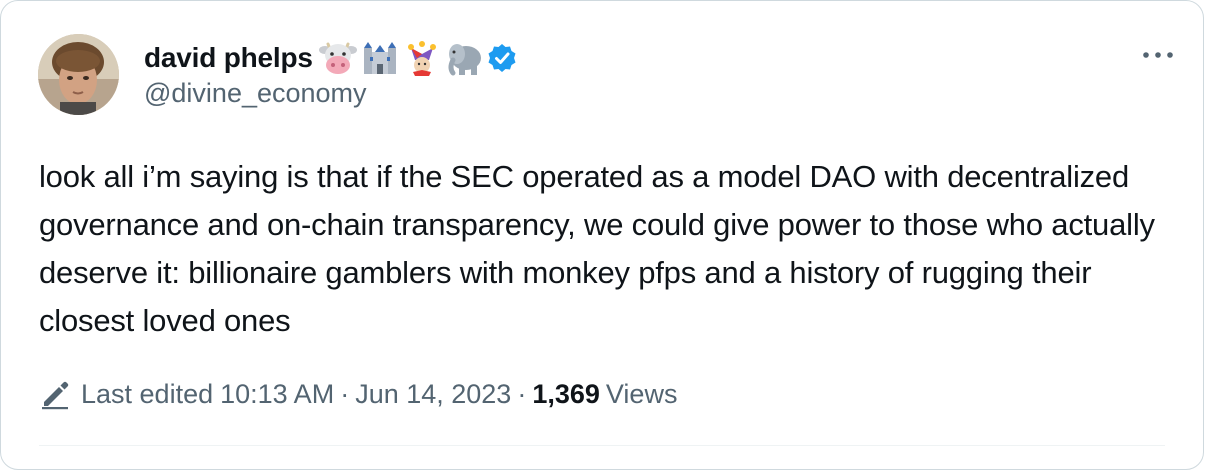 The image size is (1206, 470). I want to click on author-display-name: david phelps, so click(228, 58).